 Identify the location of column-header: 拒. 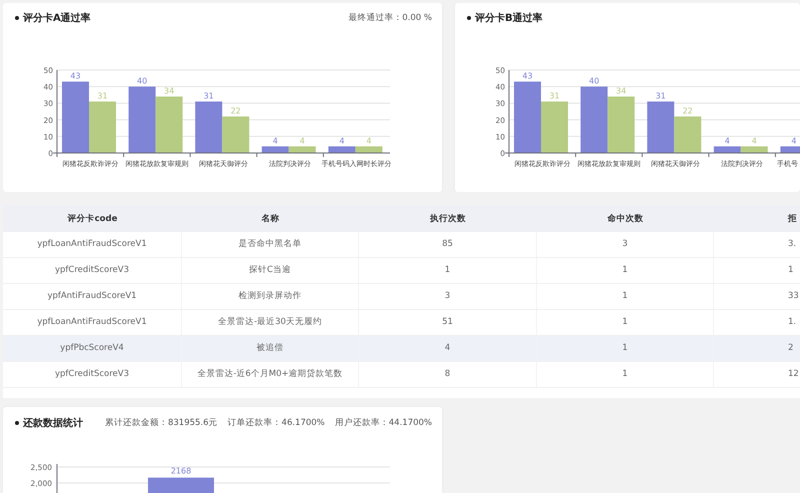
(792, 218).